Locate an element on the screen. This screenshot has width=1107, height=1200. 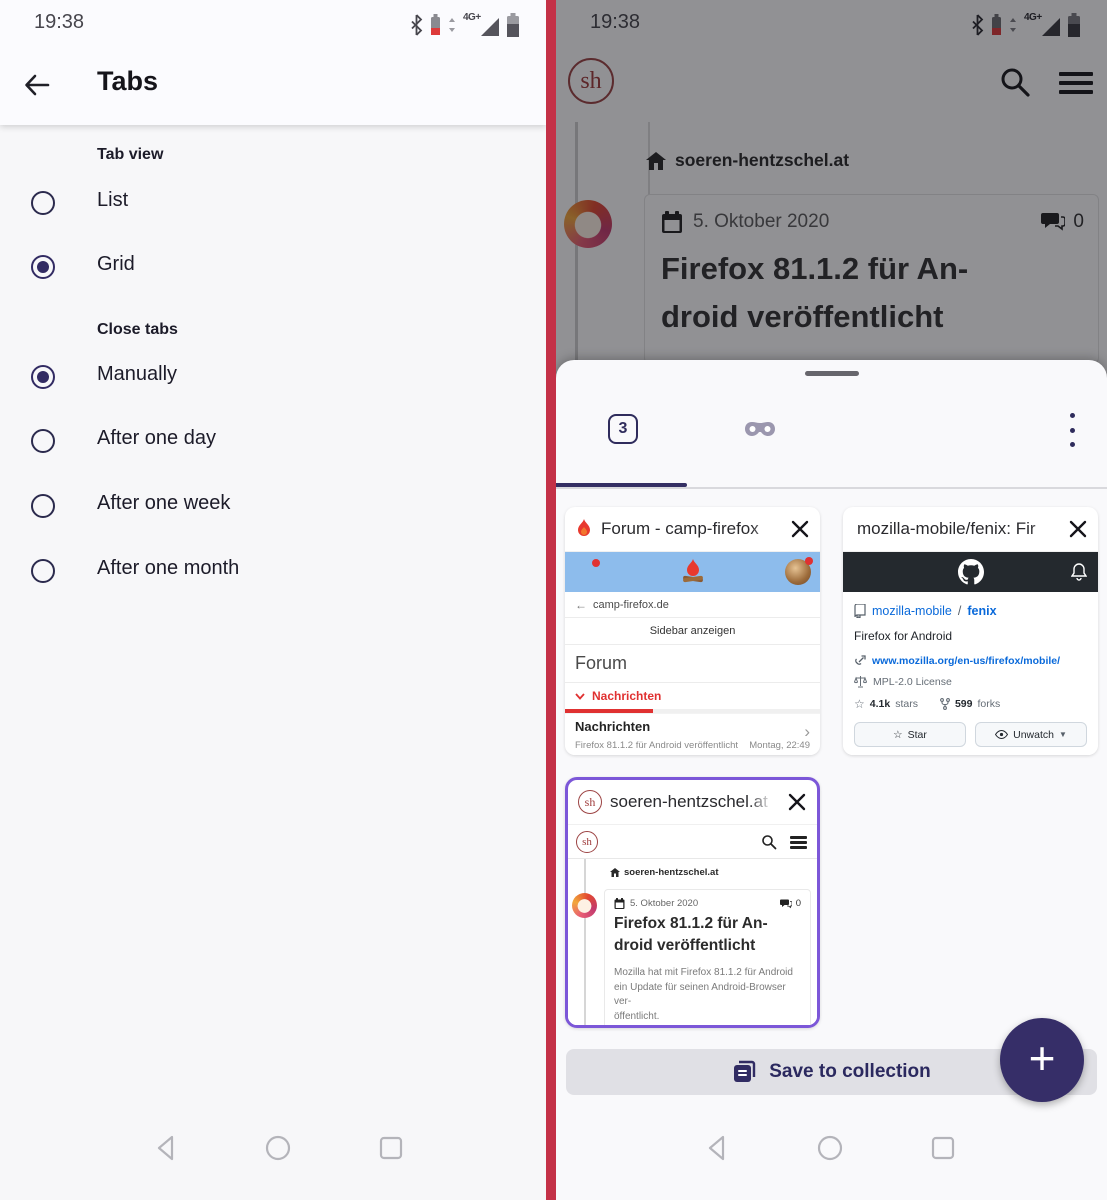
system-nav-left is located at coordinates (273, 1155).